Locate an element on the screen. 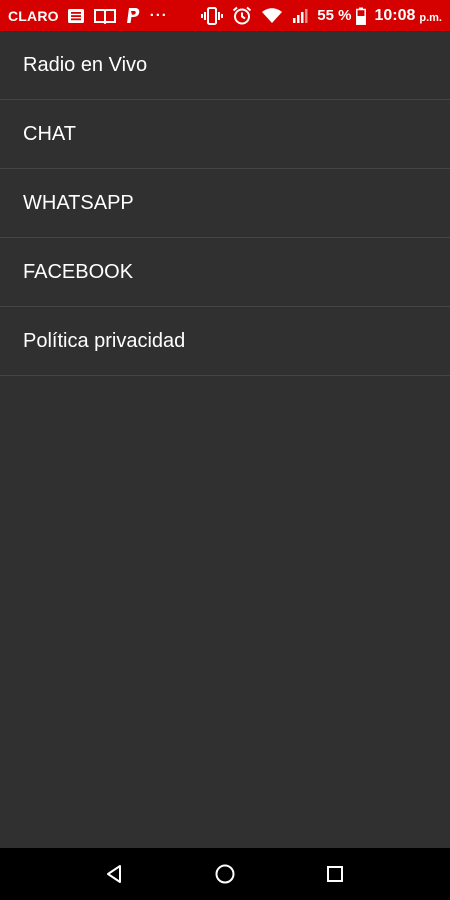 The height and width of the screenshot is (900, 450). menu-item-chat: CHAT is located at coordinates (225, 134).